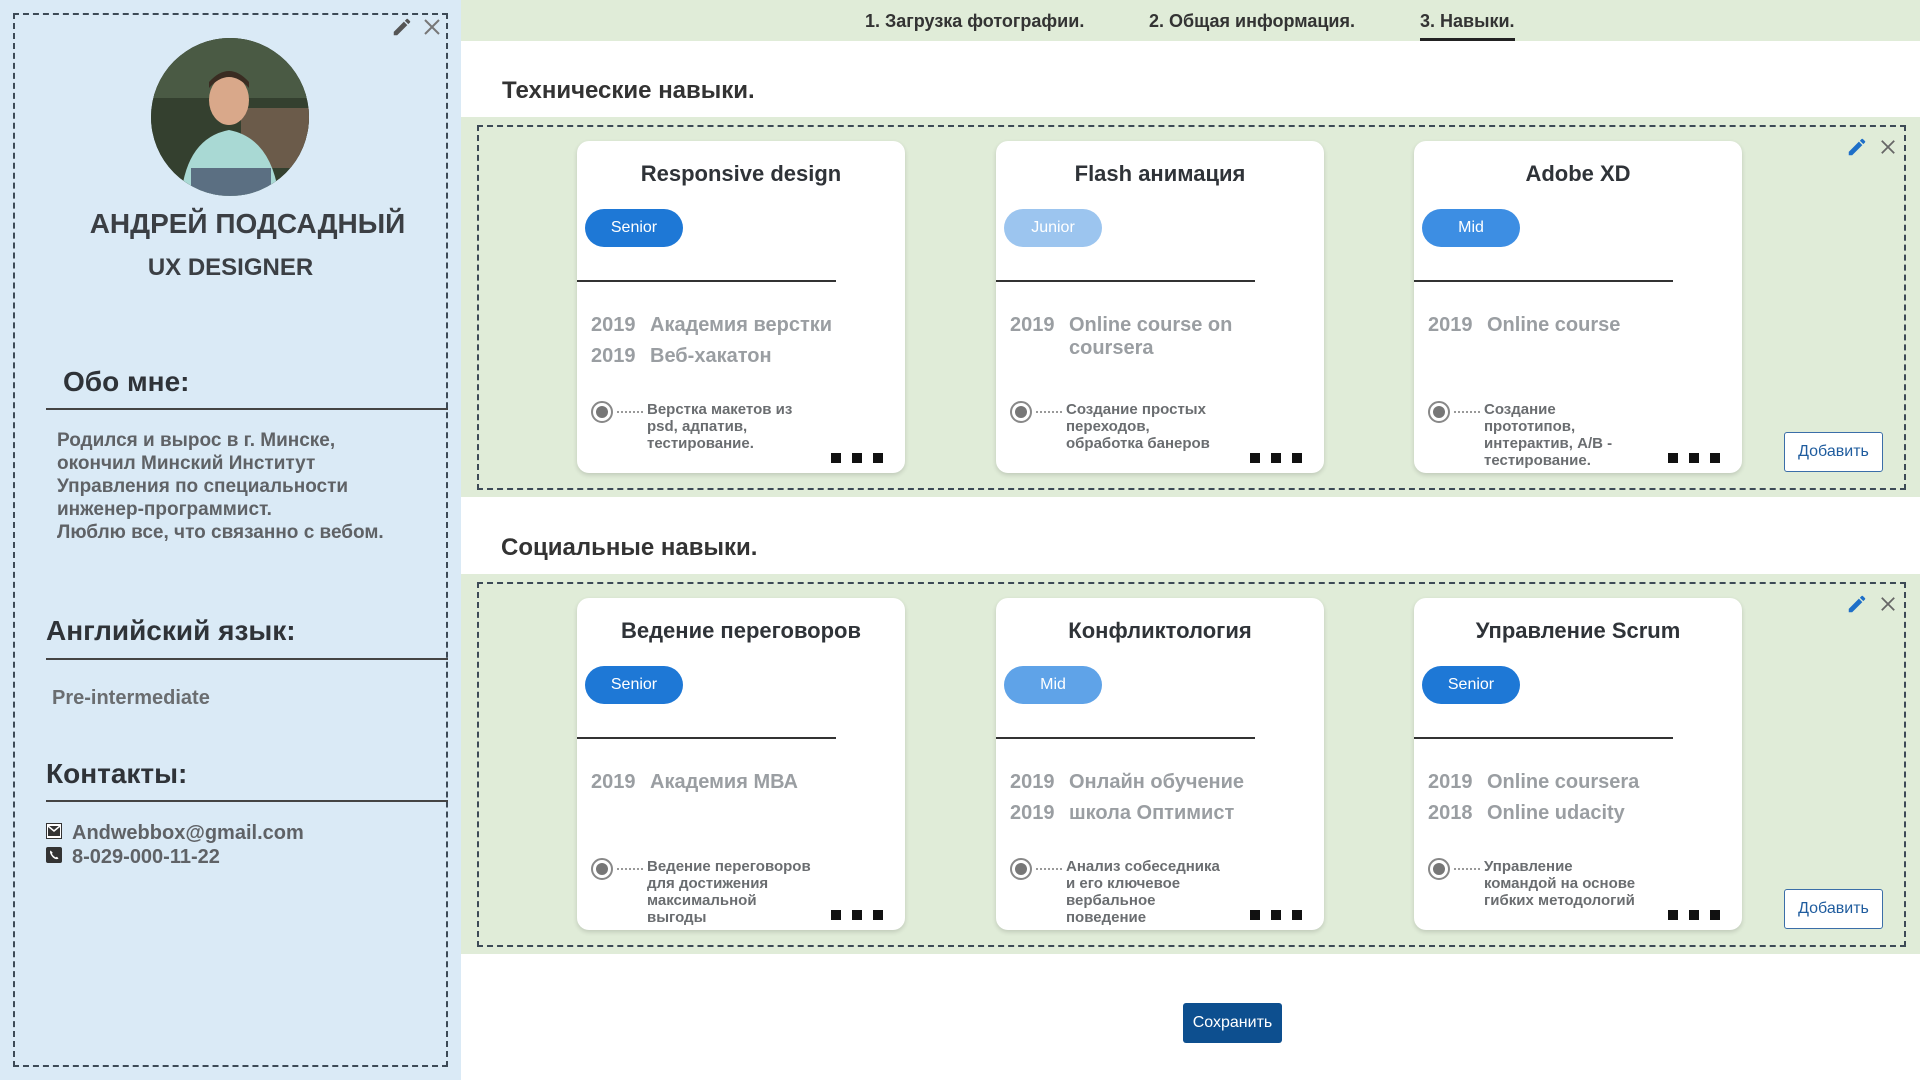  What do you see at coordinates (1152, 813) in the screenshot?
I see `education-name: школа Оптимист` at bounding box center [1152, 813].